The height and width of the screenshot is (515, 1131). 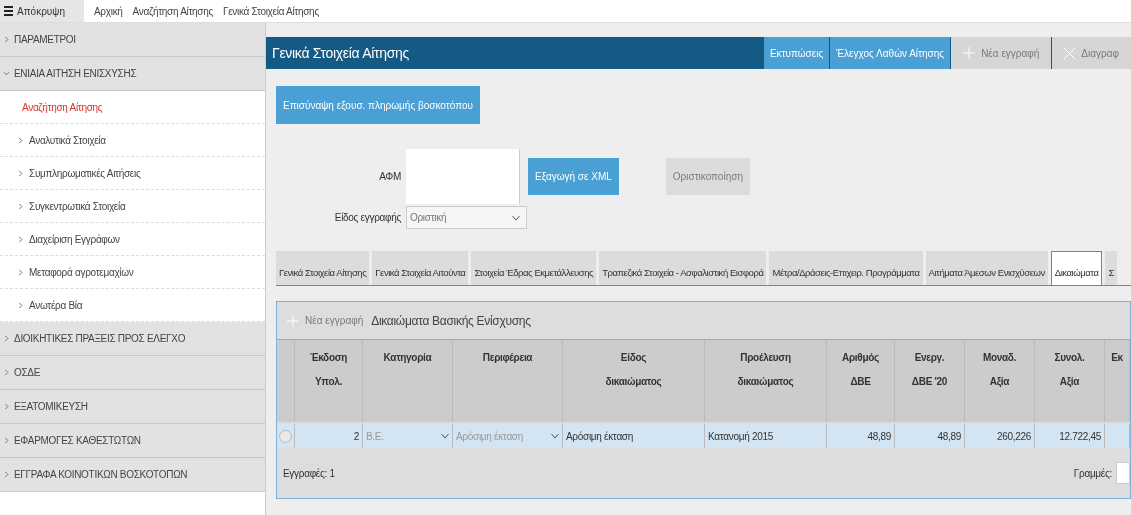 I want to click on column-header: Προέλευση δικαιώματος, so click(x=765, y=369).